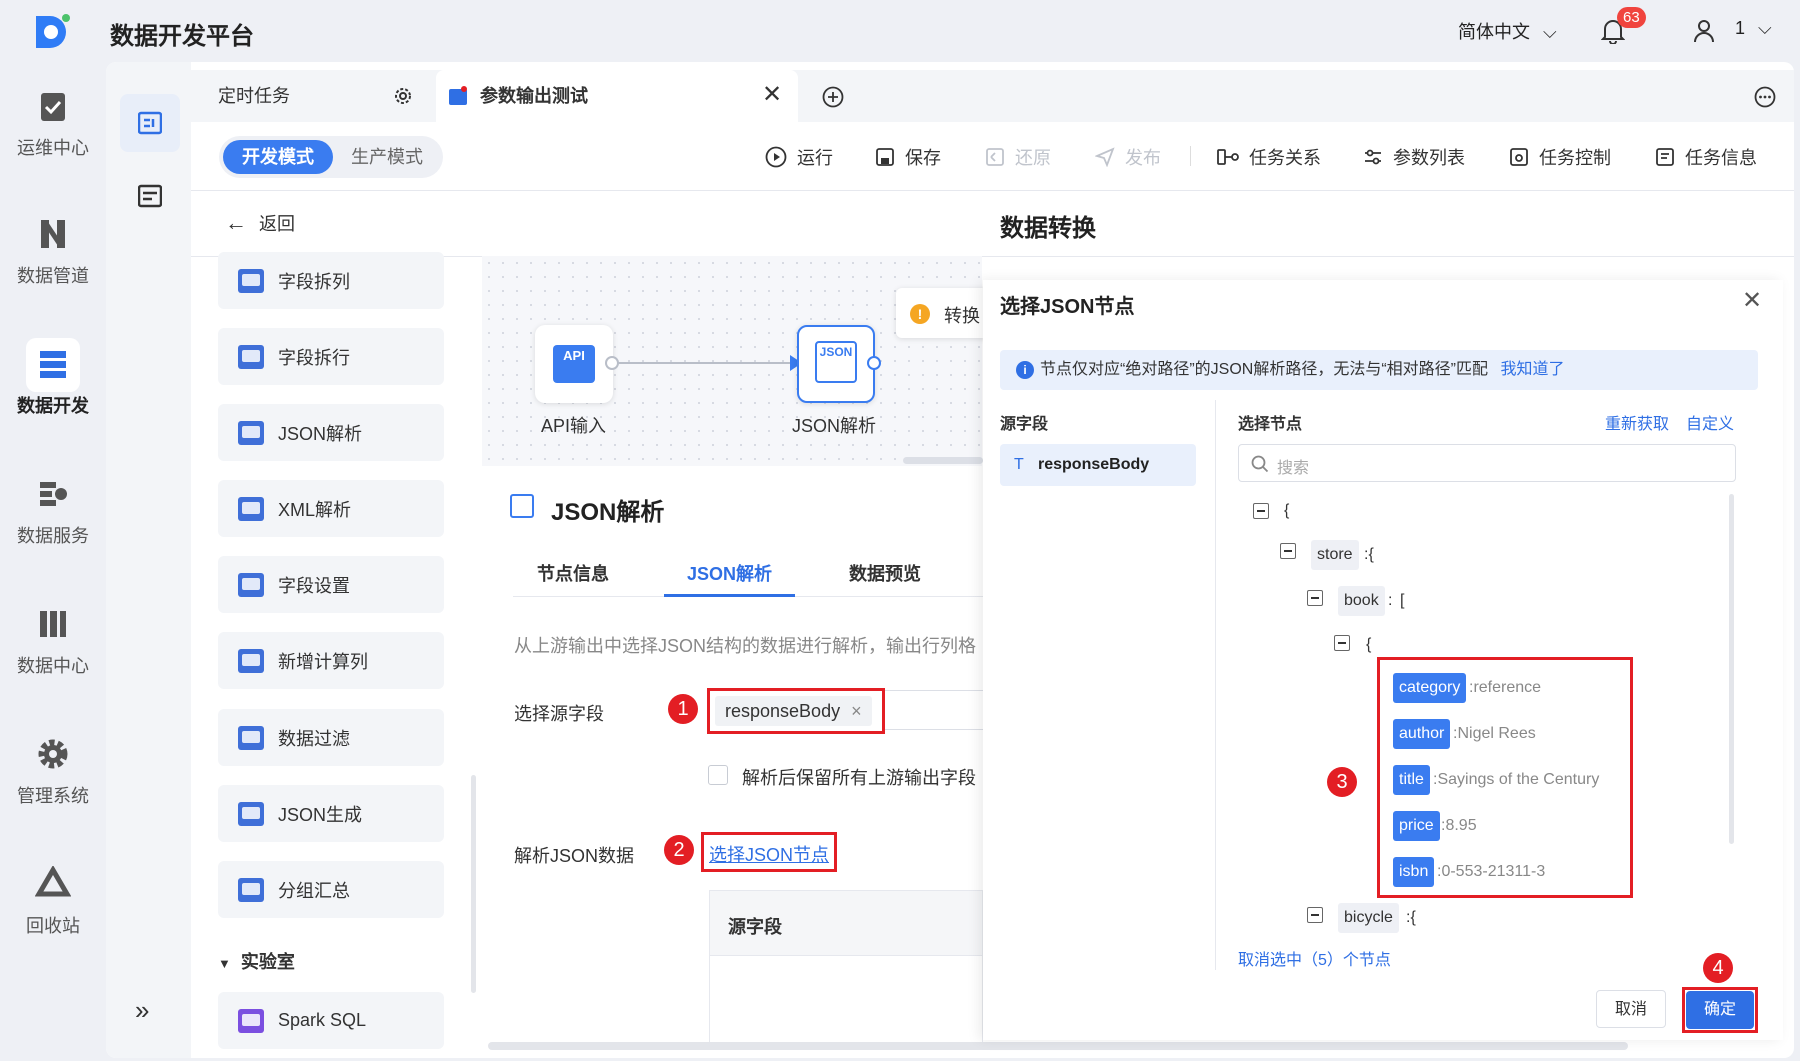 This screenshot has width=1800, height=1061. I want to click on back-button: ← 返回, so click(260, 223).